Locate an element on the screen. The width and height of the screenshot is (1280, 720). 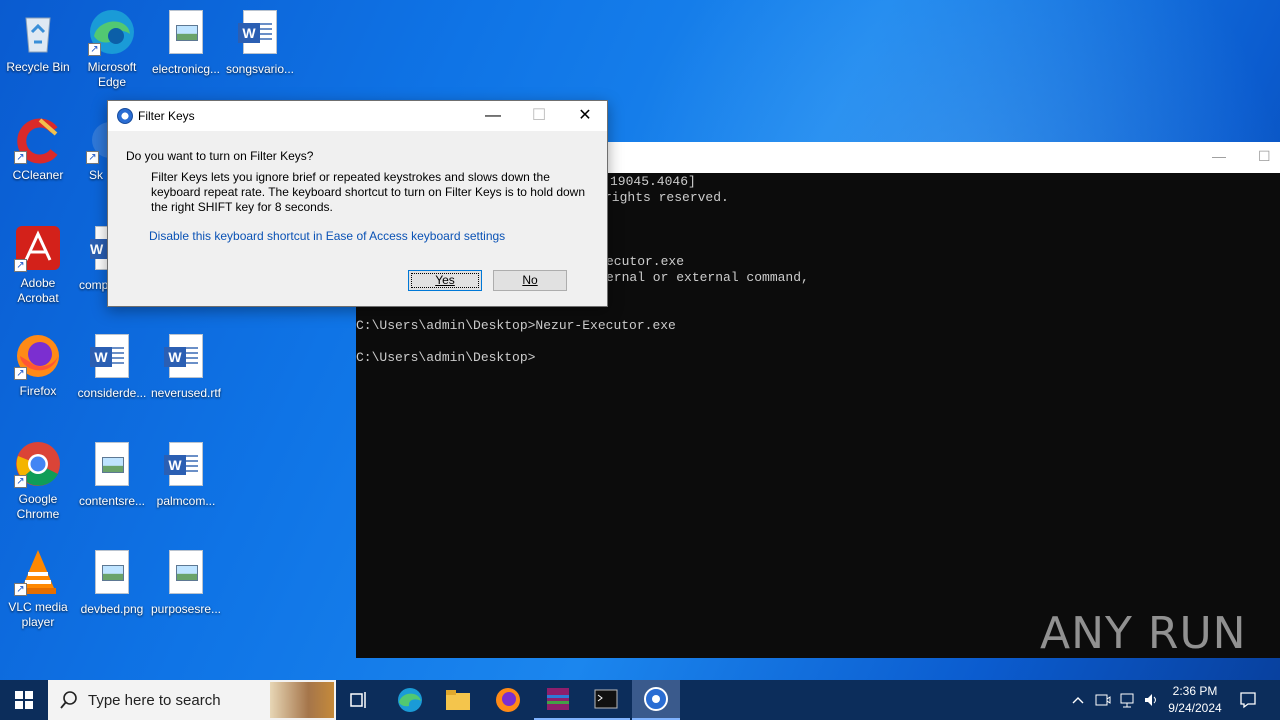
terminal-icon is located at coordinates (606, 699).